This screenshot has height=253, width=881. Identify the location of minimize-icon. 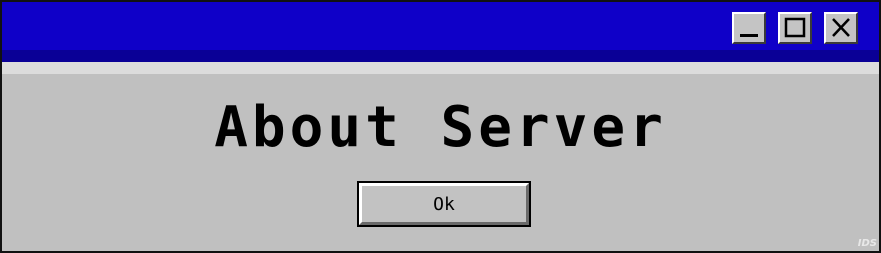
(749, 35).